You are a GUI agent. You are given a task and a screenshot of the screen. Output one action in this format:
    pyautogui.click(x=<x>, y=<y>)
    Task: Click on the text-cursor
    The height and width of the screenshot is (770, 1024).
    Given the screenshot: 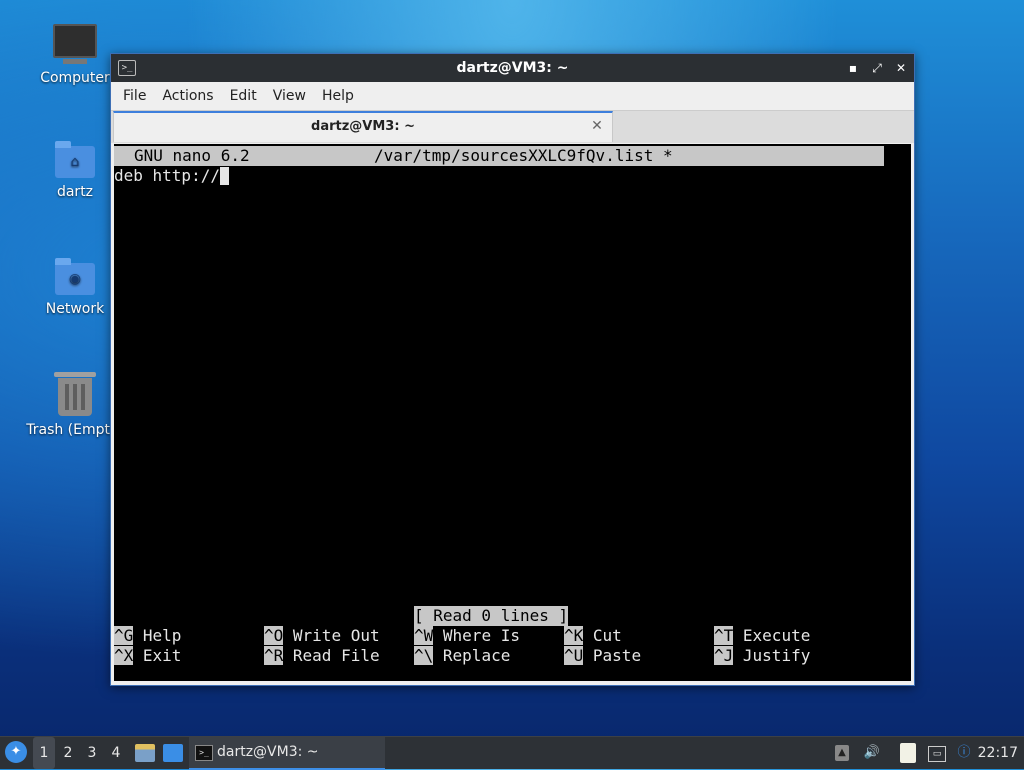 What is the action you would take?
    pyautogui.click(x=224, y=176)
    